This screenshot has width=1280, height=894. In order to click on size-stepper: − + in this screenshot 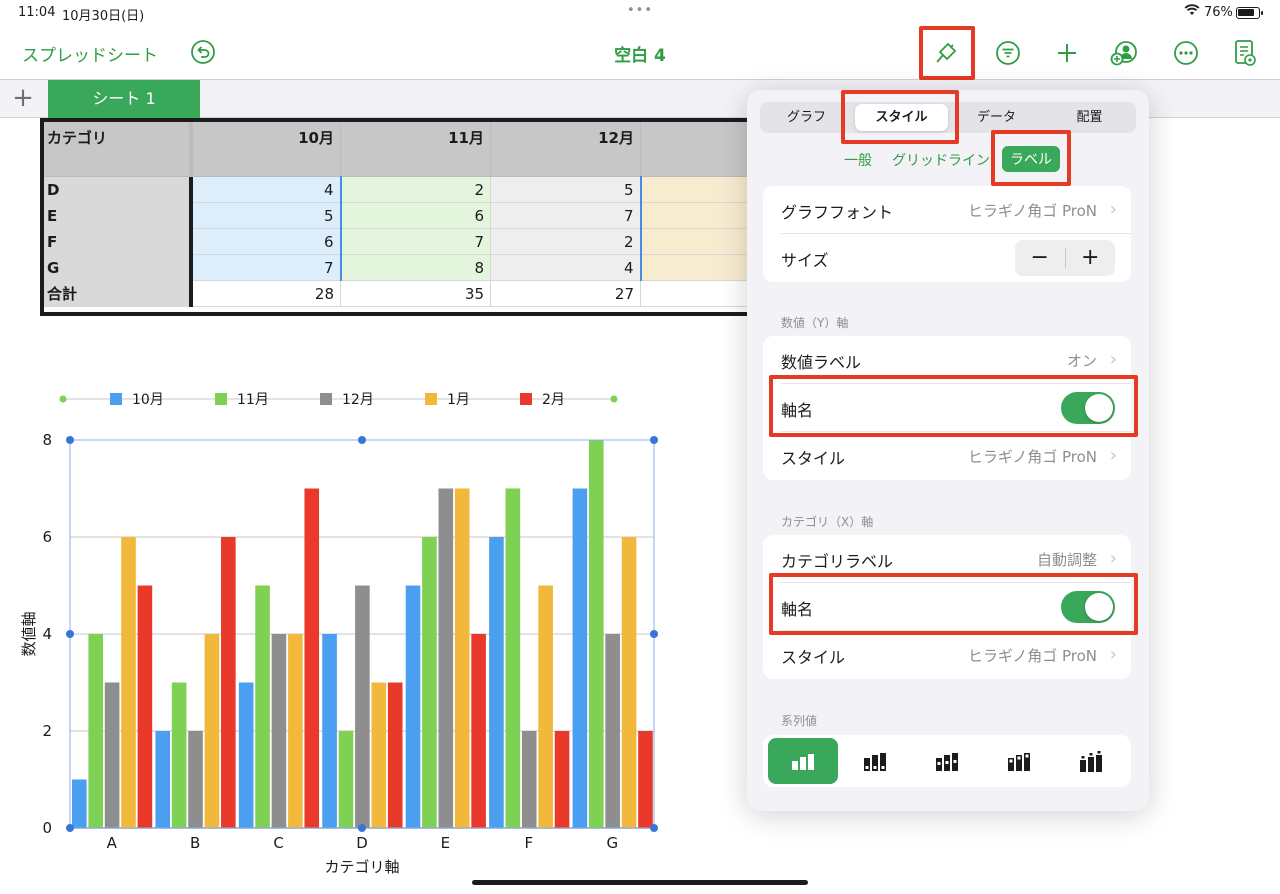, I will do `click(1065, 258)`.